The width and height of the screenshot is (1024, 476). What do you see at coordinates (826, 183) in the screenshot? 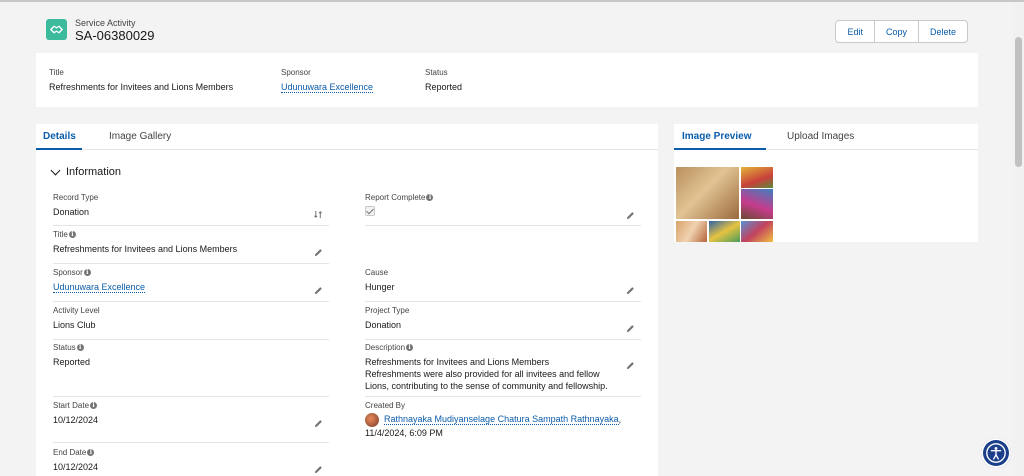
I see `image-card: Image Preview Upload Images` at bounding box center [826, 183].